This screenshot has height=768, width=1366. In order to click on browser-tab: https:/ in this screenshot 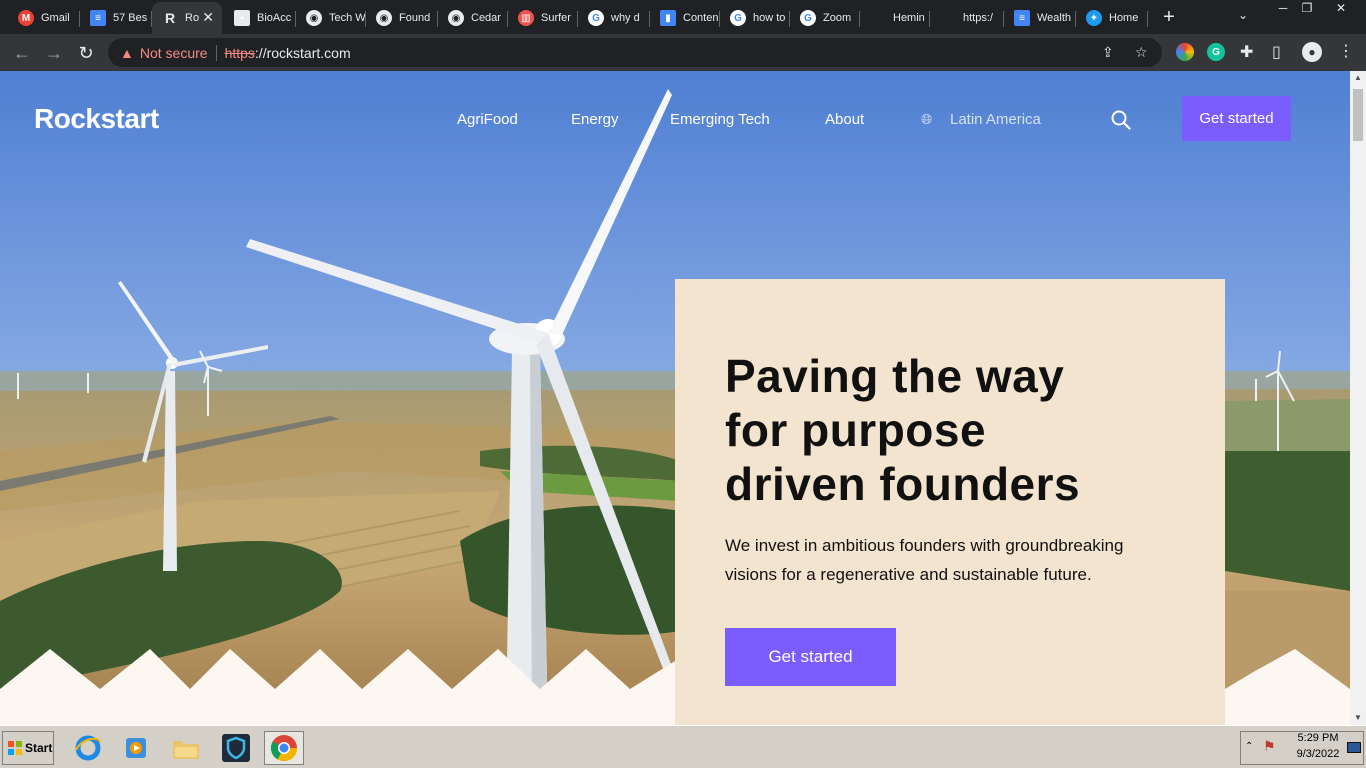, I will do `click(967, 18)`.